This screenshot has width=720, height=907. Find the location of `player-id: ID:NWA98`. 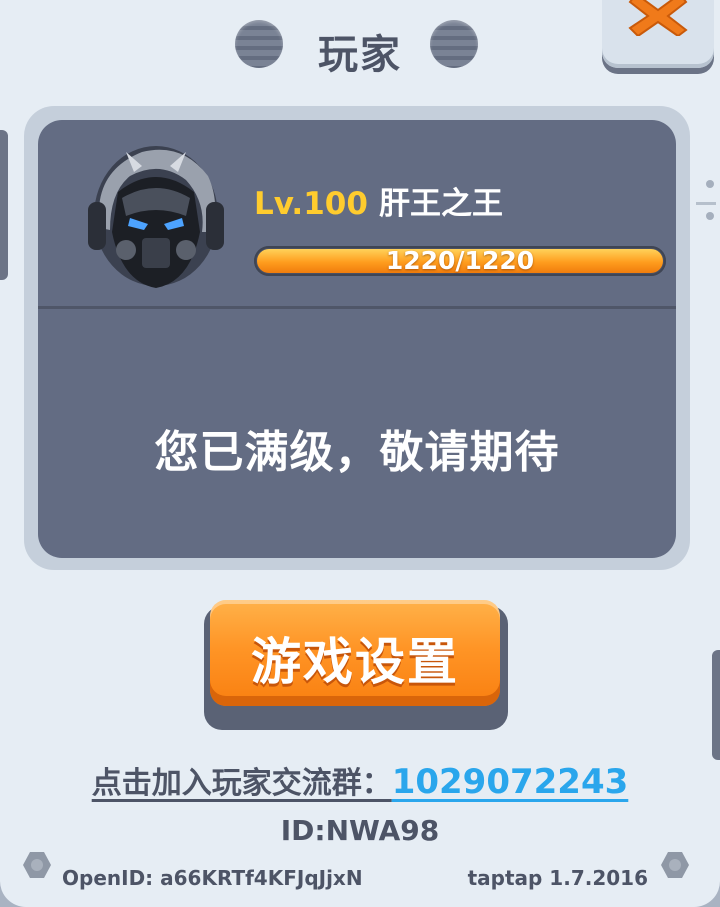

player-id: ID:NWA98 is located at coordinates (360, 830).